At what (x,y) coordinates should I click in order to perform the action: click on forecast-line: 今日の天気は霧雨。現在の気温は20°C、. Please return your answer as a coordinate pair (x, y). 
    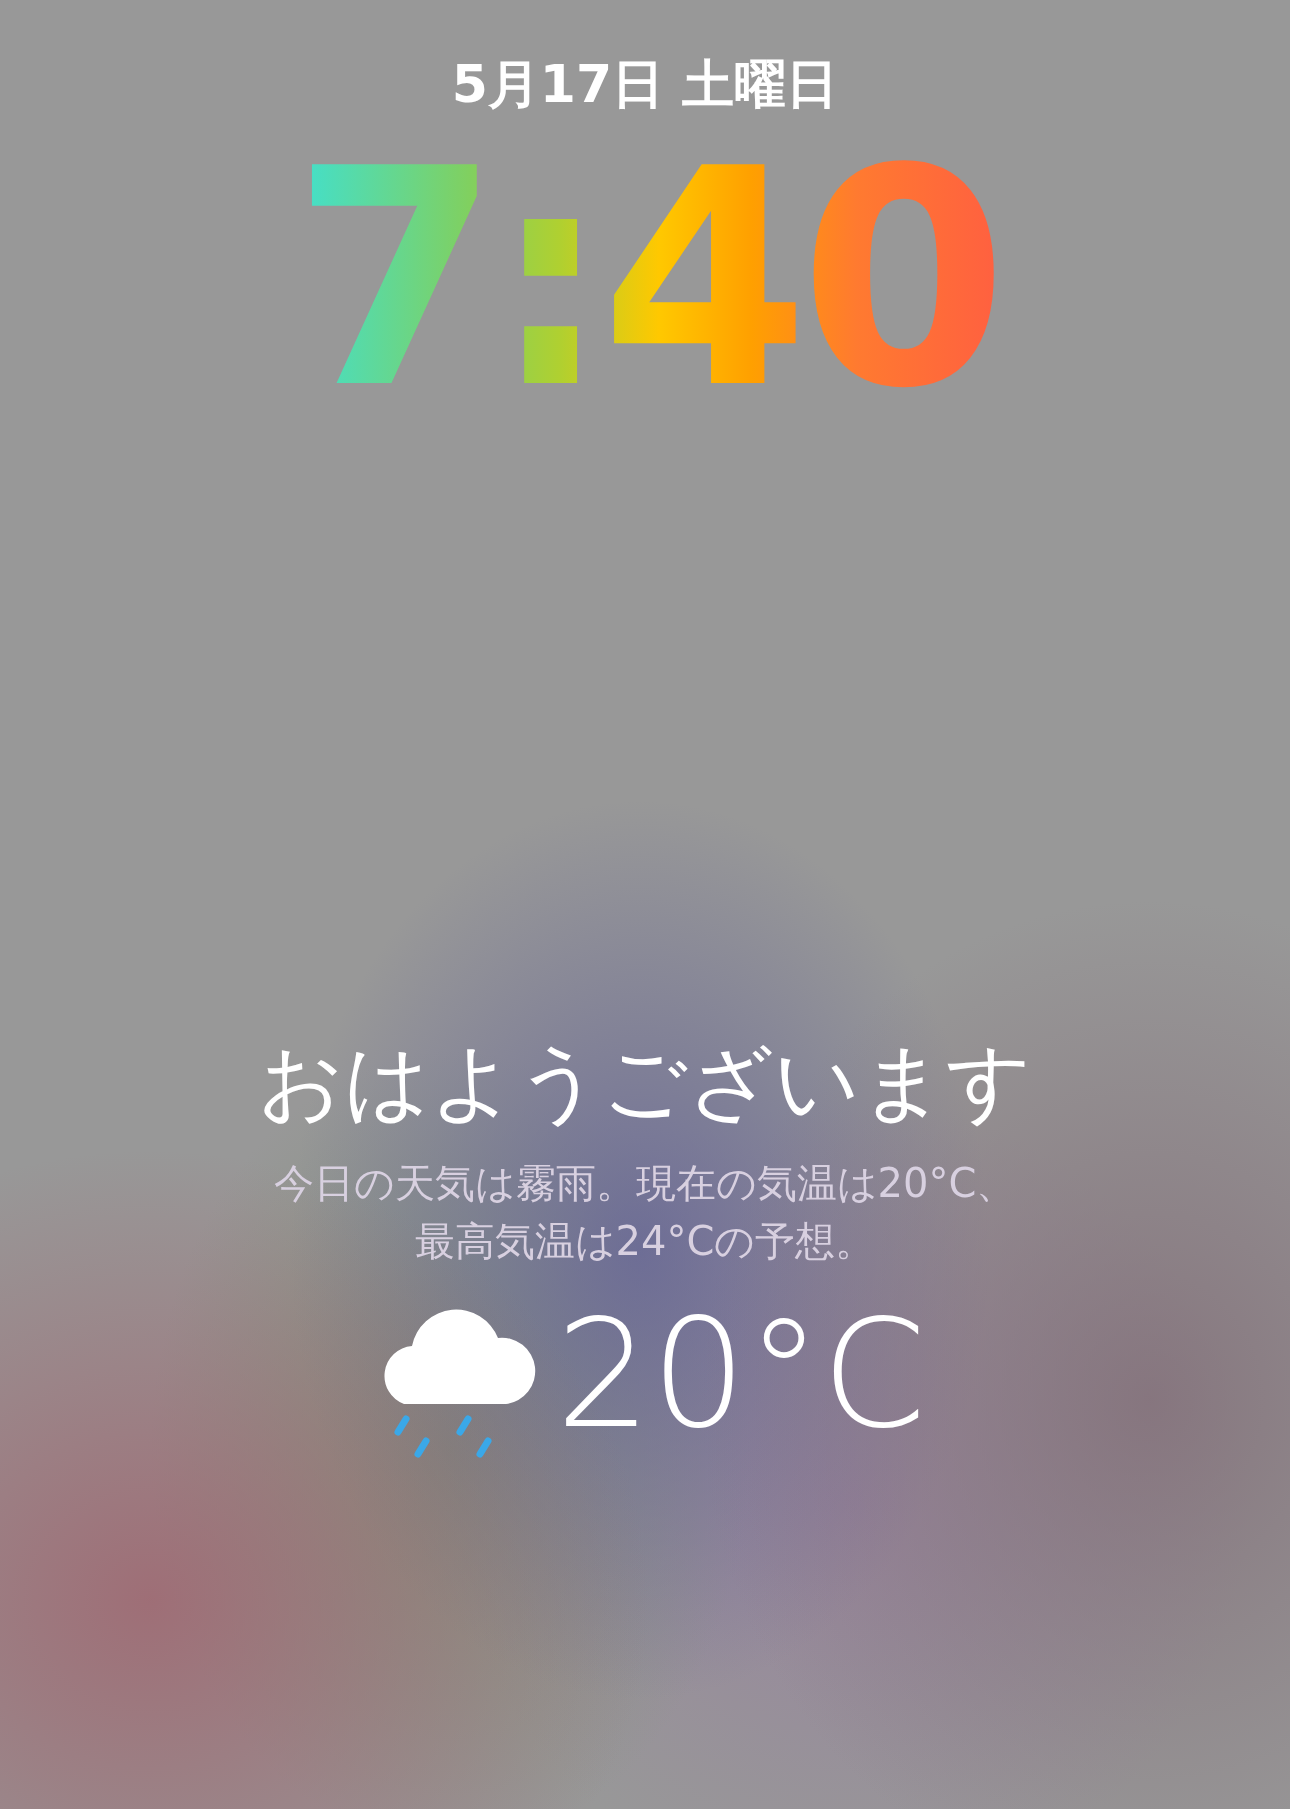
    Looking at the image, I should click on (645, 1183).